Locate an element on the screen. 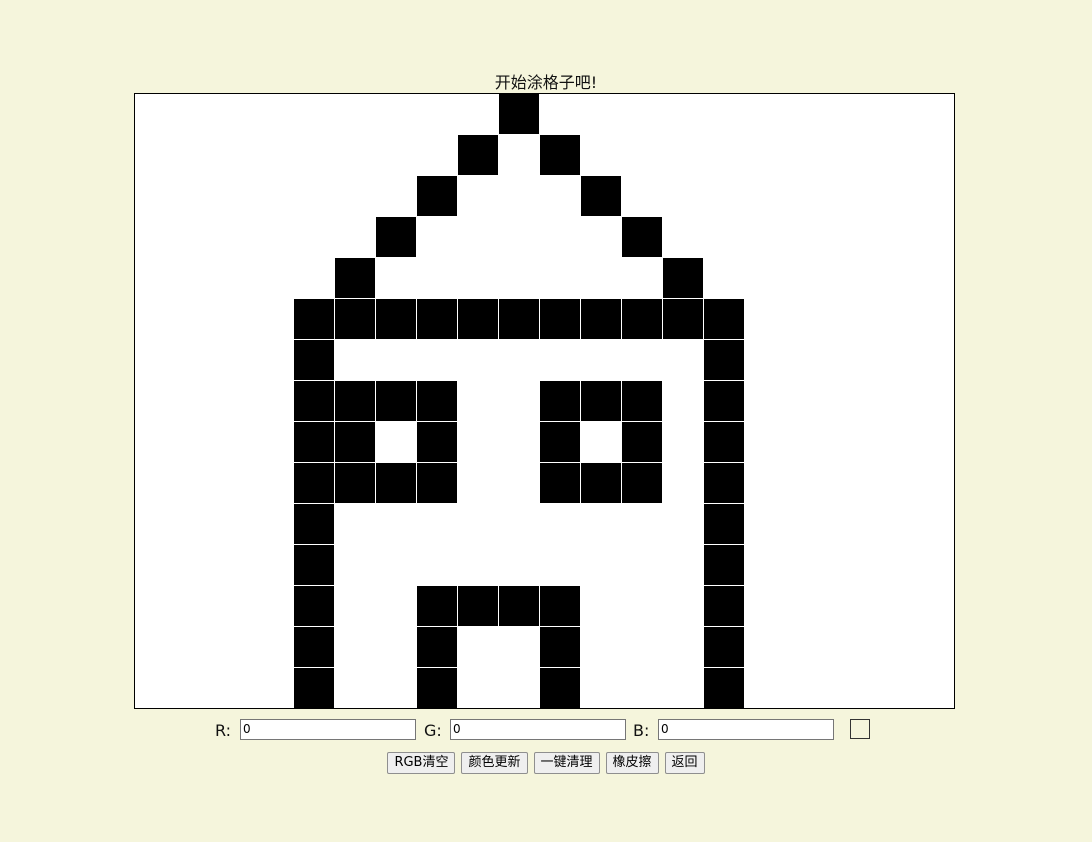  color-update-button: 颜色更新 is located at coordinates (494, 763).